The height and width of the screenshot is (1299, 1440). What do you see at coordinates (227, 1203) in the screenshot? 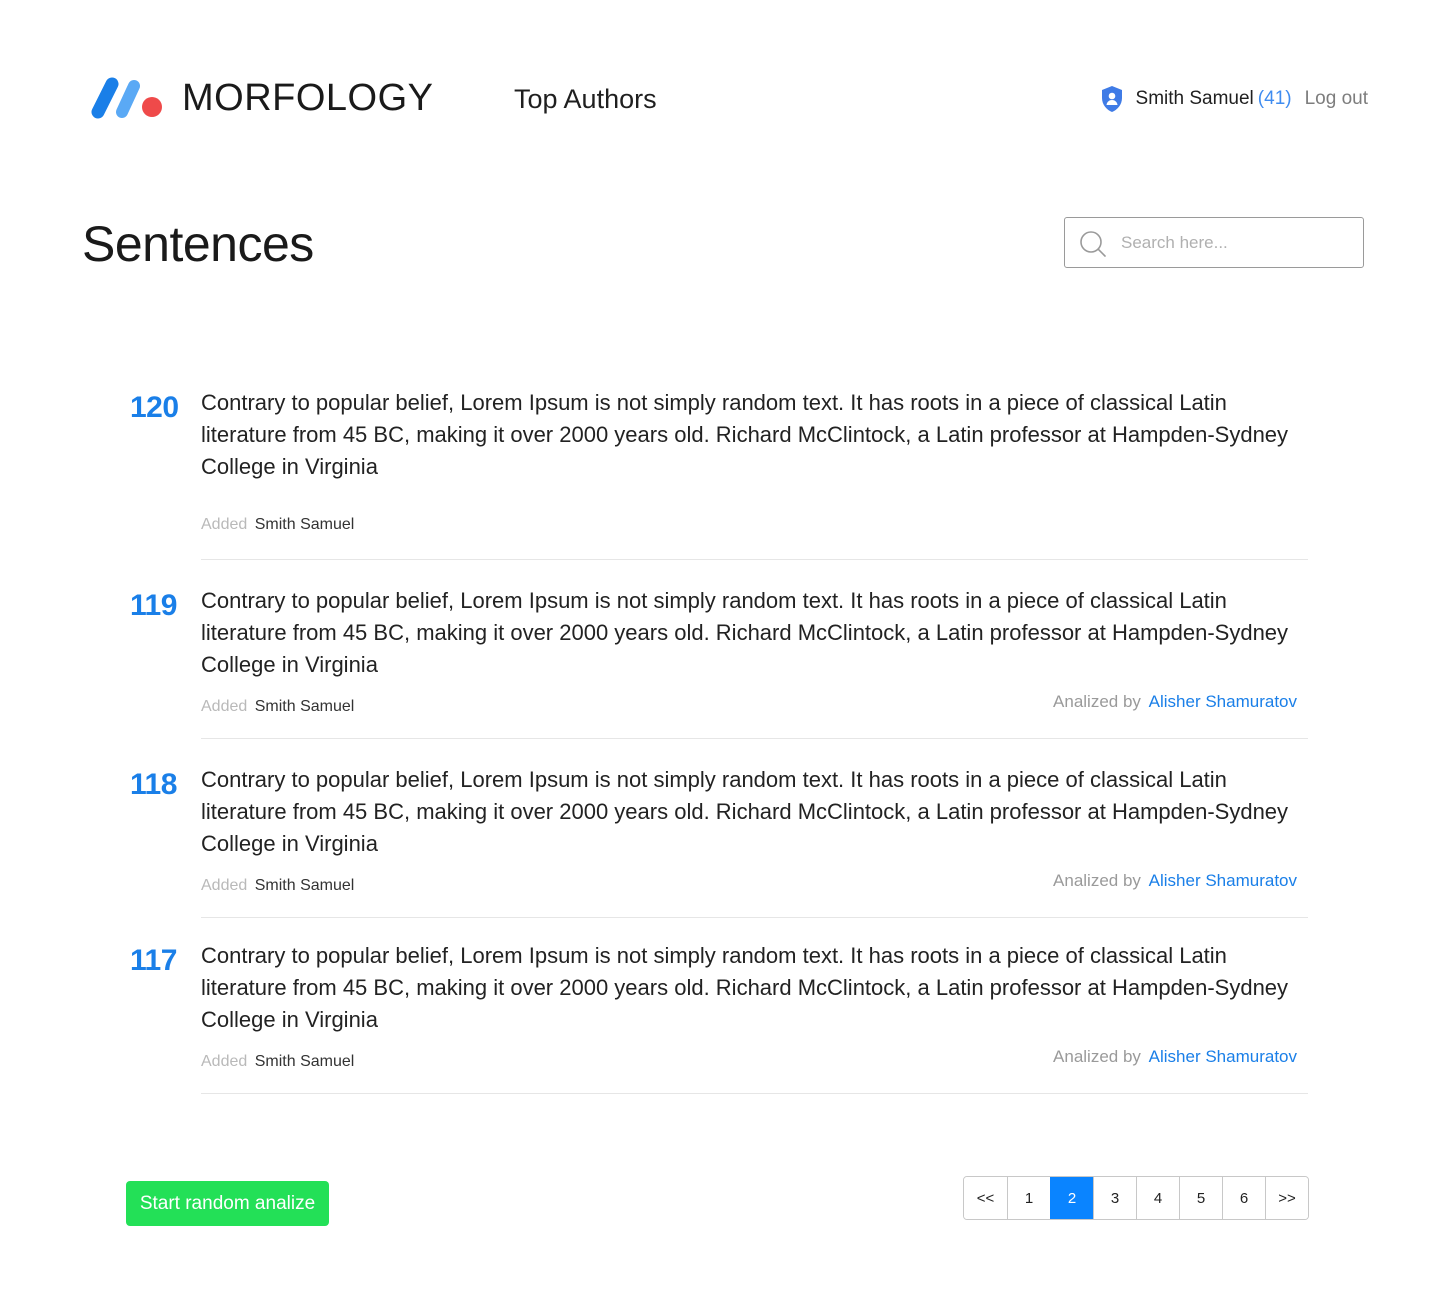
I see `start-random-analize-button: Start random analize` at bounding box center [227, 1203].